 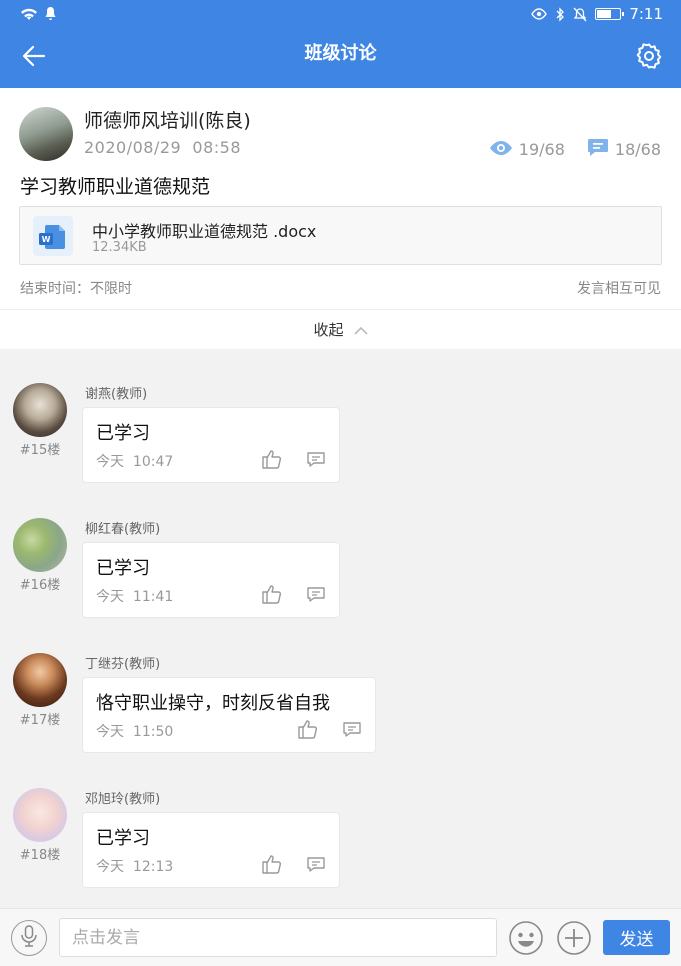 I want to click on battery-icon, so click(x=610, y=14).